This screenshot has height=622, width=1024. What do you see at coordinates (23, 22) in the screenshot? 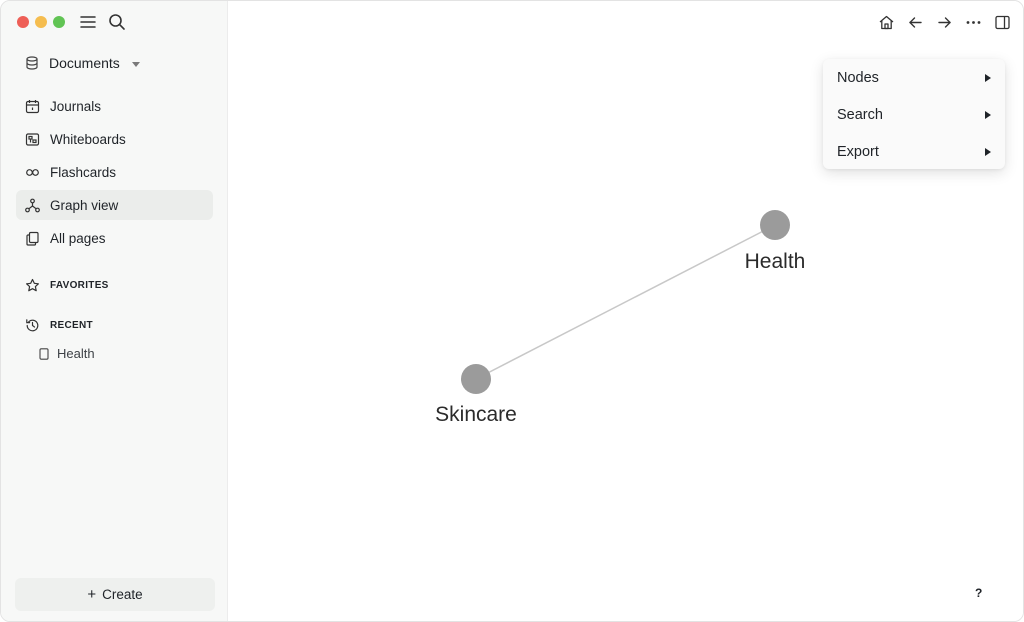
I see `close-window-button` at bounding box center [23, 22].